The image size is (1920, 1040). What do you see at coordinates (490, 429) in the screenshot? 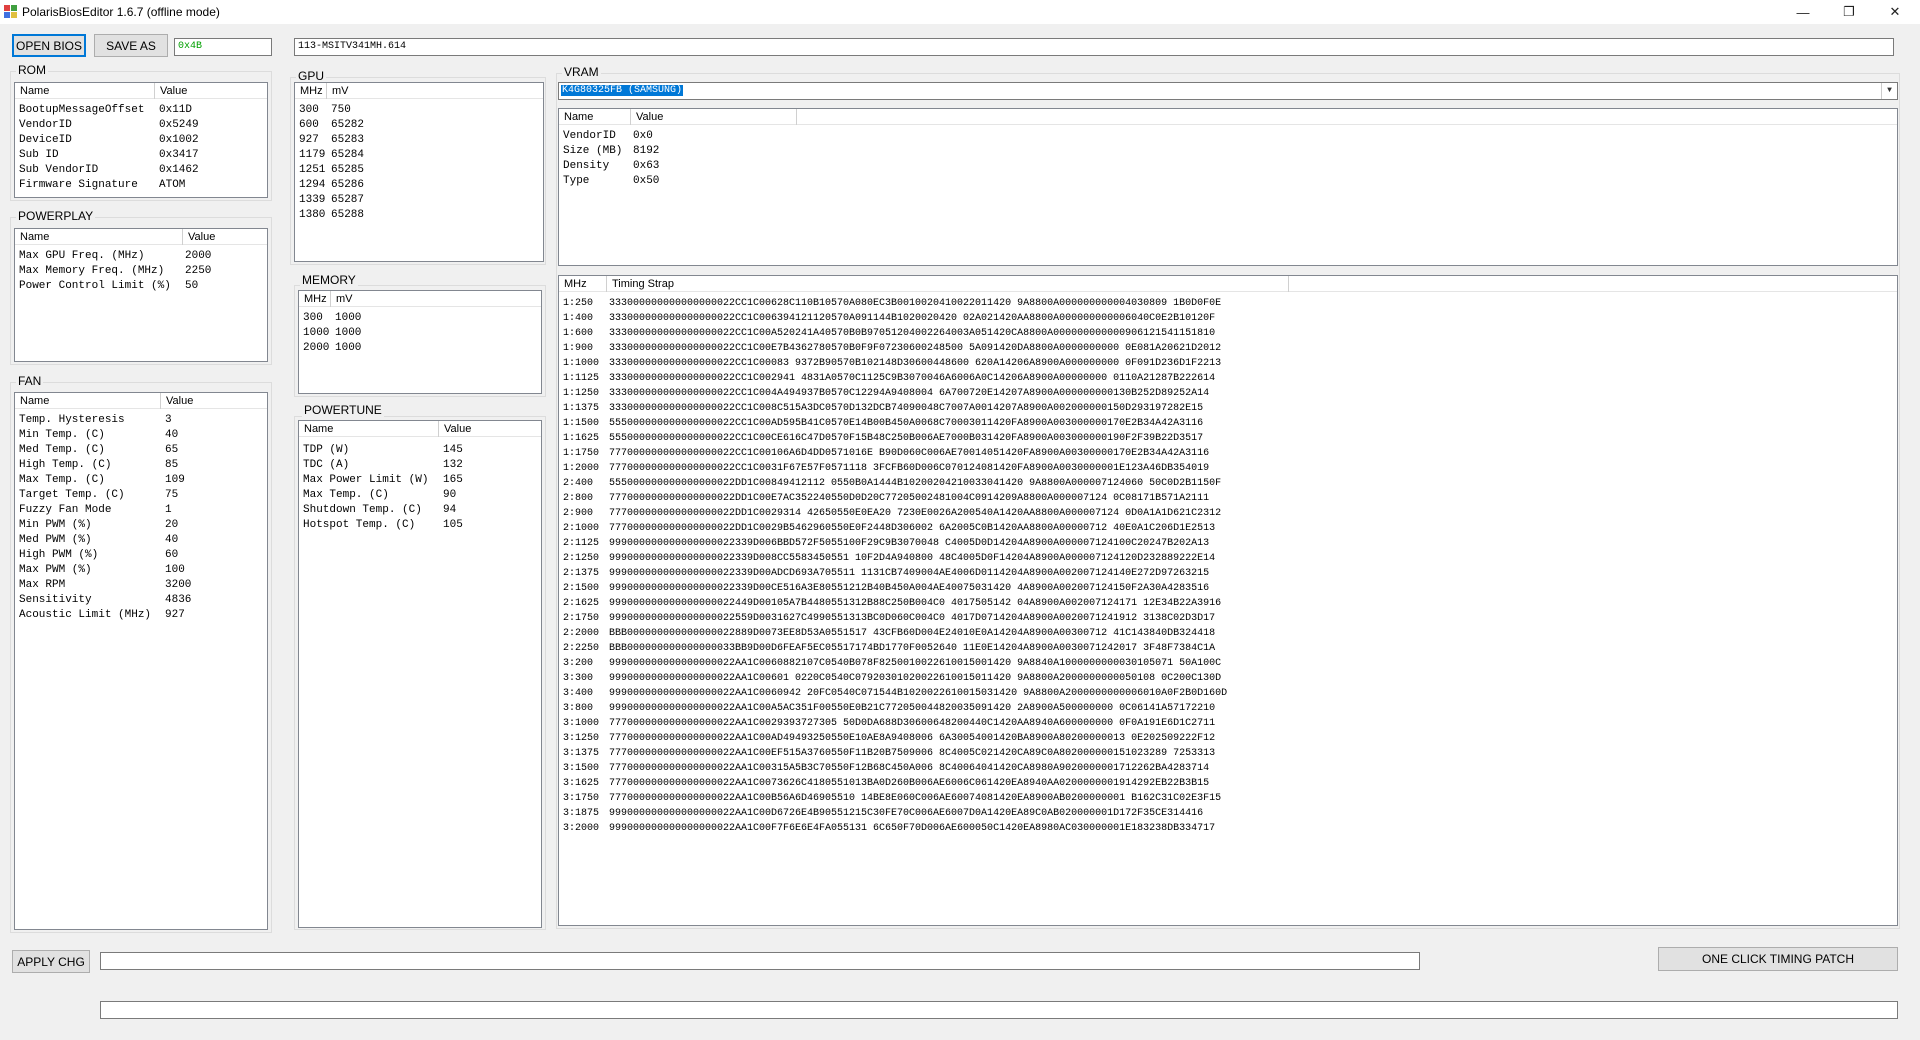
I see `powertune-col-value: Value` at bounding box center [490, 429].